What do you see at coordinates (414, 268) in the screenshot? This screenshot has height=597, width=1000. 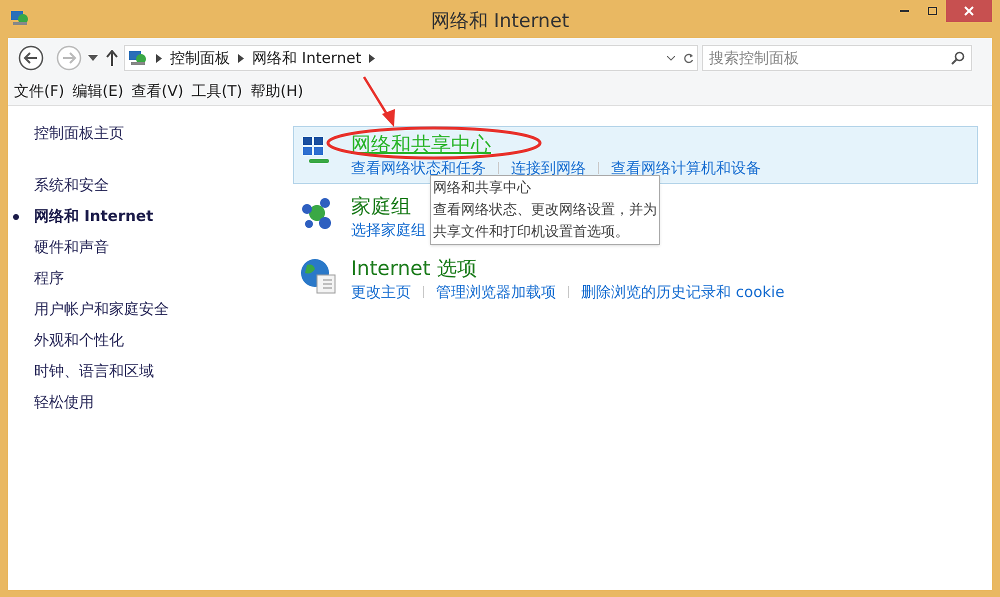 I see `section-title-link: Internet 选项` at bounding box center [414, 268].